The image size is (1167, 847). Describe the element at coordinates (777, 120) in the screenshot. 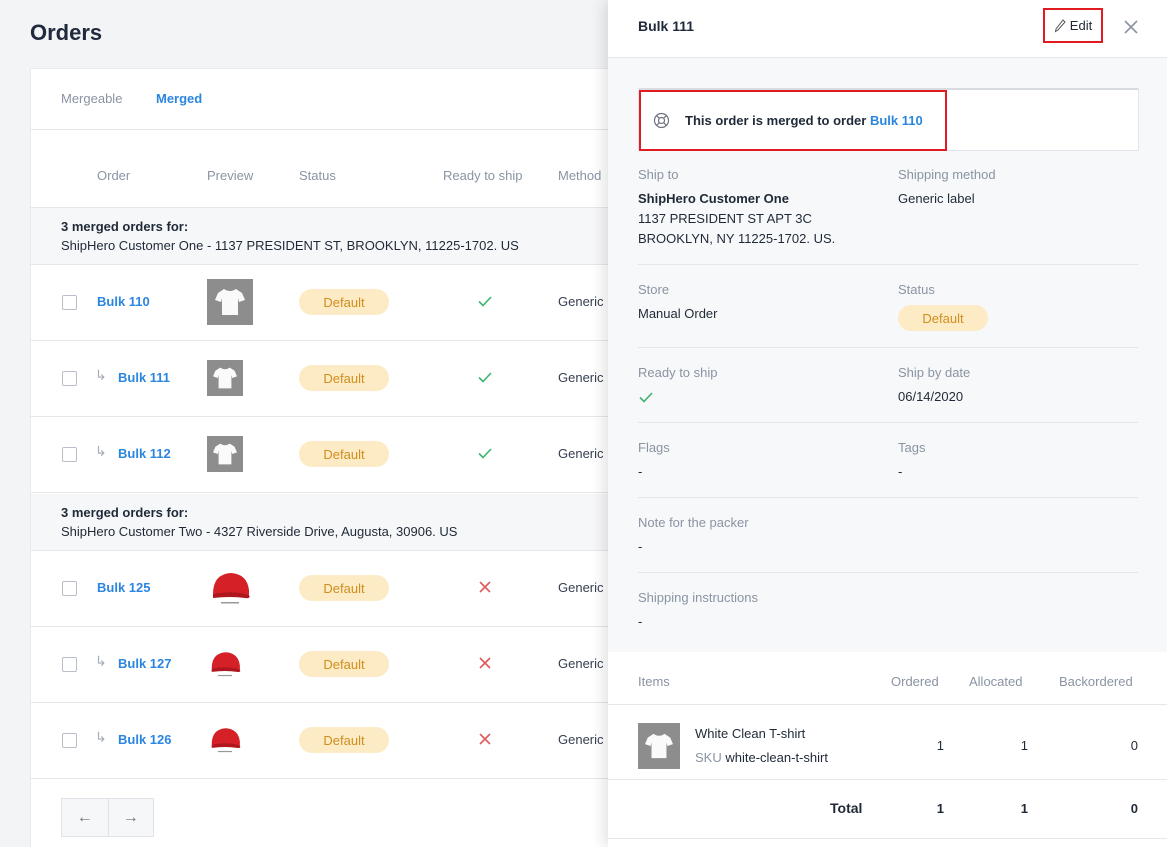

I see `merge-notice-label: This order is merged to order` at that location.